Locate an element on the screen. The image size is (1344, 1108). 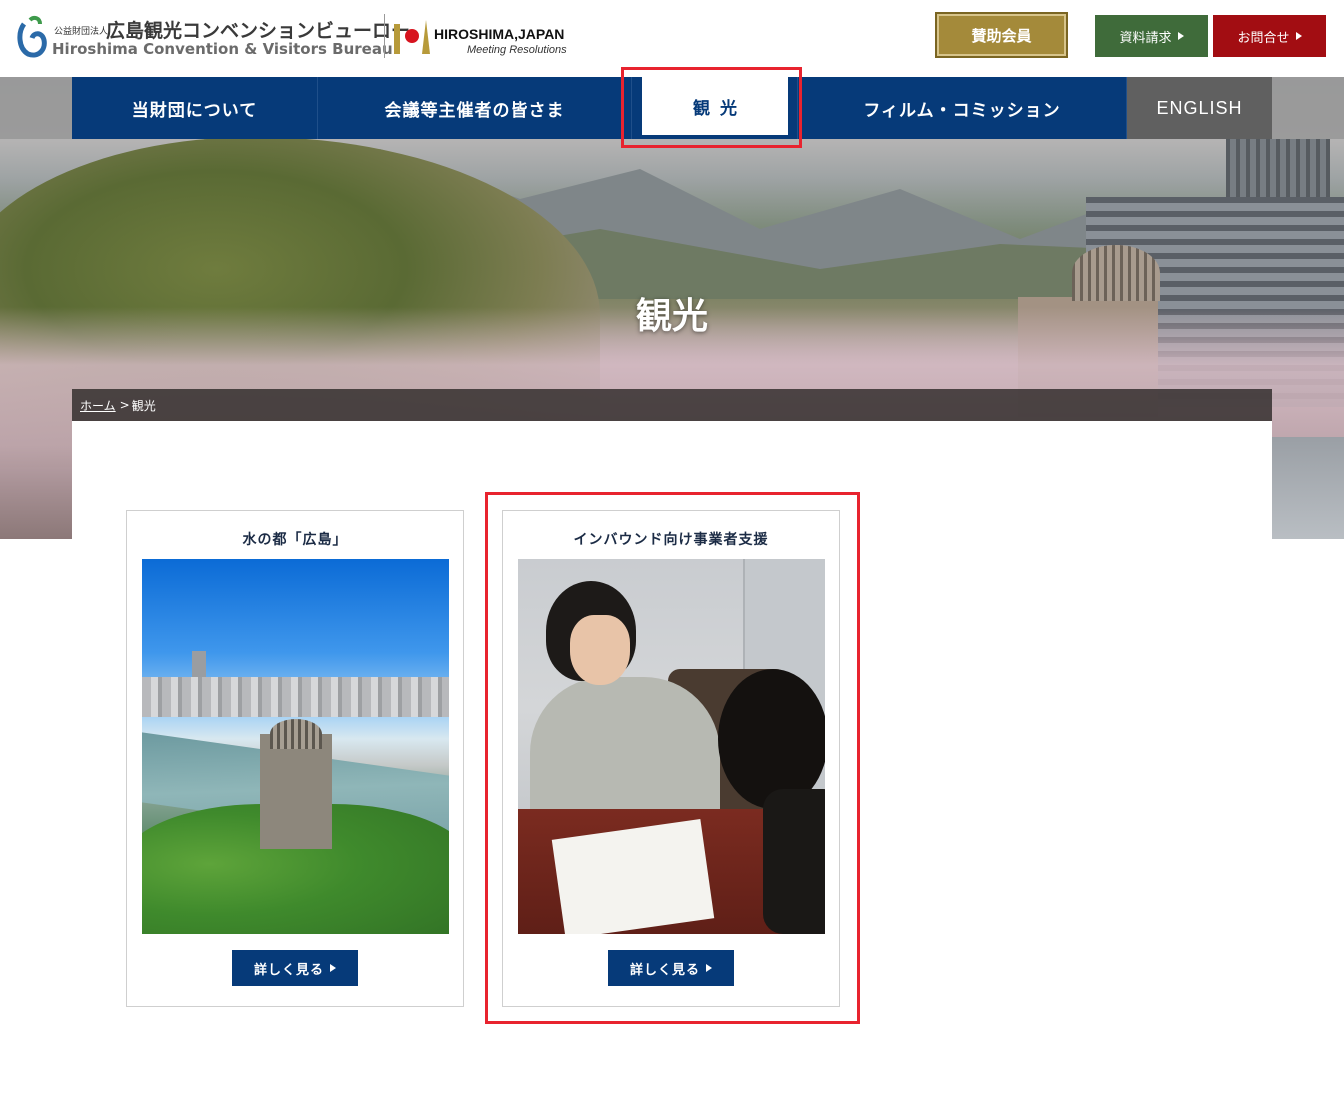
nav-item-label: 会議等主催者の皆さま is located at coordinates (474, 110).